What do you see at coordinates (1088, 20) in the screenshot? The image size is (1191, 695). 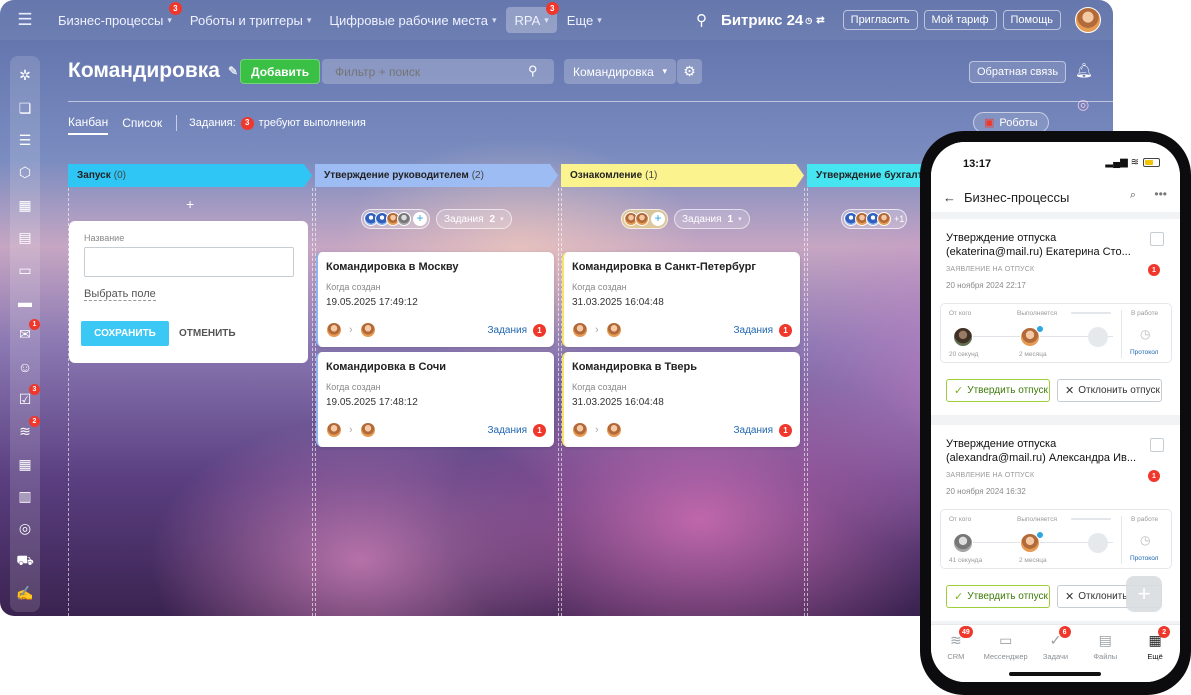 I see `user-avatar` at bounding box center [1088, 20].